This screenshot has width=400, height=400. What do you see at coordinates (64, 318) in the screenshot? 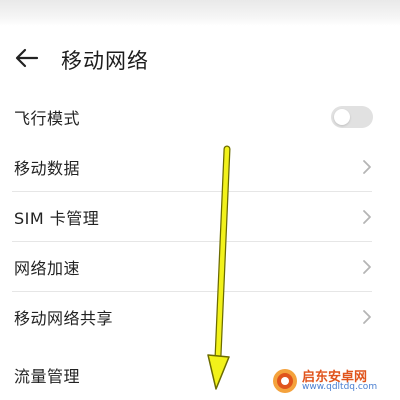
I see `mobile-network-sharing-label: 移动网络共享` at bounding box center [64, 318].